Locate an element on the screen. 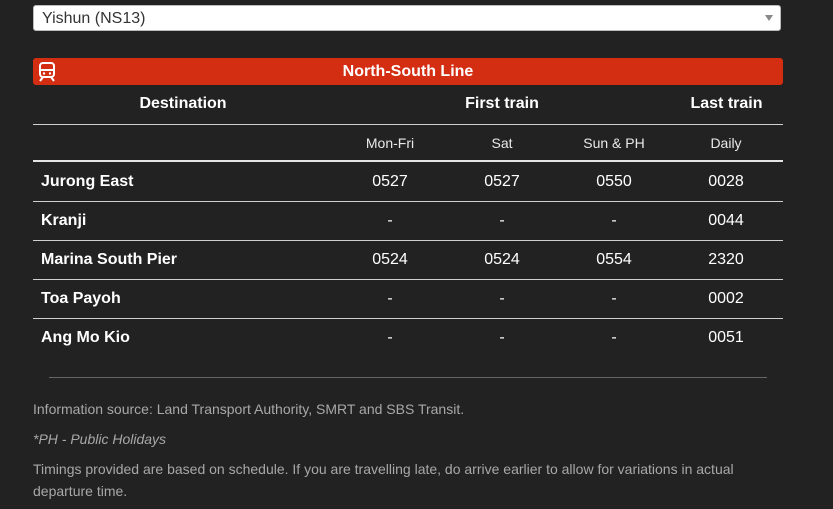  table-row: Ang Mo Kio - - - 0051 is located at coordinates (408, 337).